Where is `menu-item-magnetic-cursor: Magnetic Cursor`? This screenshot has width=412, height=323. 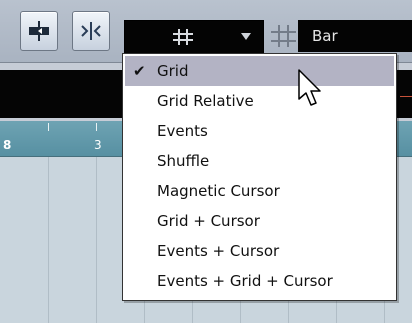
menu-item-magnetic-cursor: Magnetic Cursor is located at coordinates (259, 191).